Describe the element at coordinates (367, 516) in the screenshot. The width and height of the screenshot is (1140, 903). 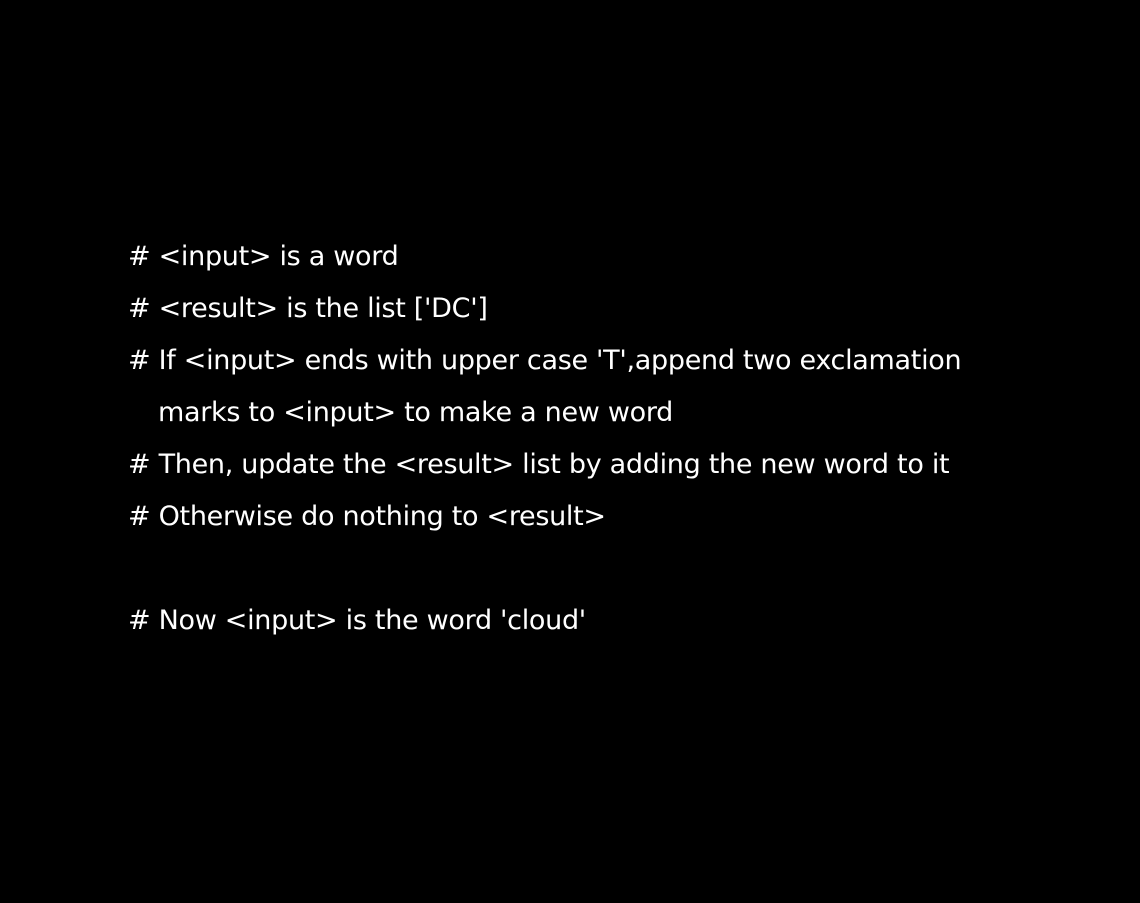
I see `text-line-otherwise-rule: # Otherwise do nothing to <result>` at that location.